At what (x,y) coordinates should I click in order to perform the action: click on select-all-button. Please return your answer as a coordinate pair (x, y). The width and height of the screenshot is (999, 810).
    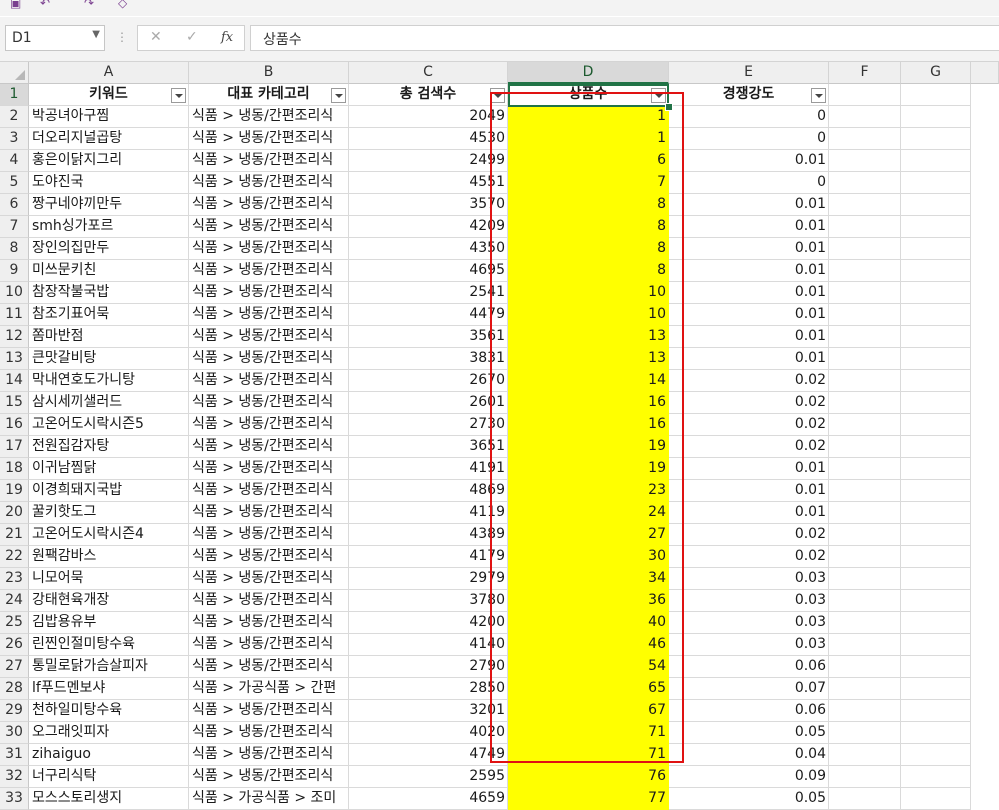
    Looking at the image, I should click on (14, 73).